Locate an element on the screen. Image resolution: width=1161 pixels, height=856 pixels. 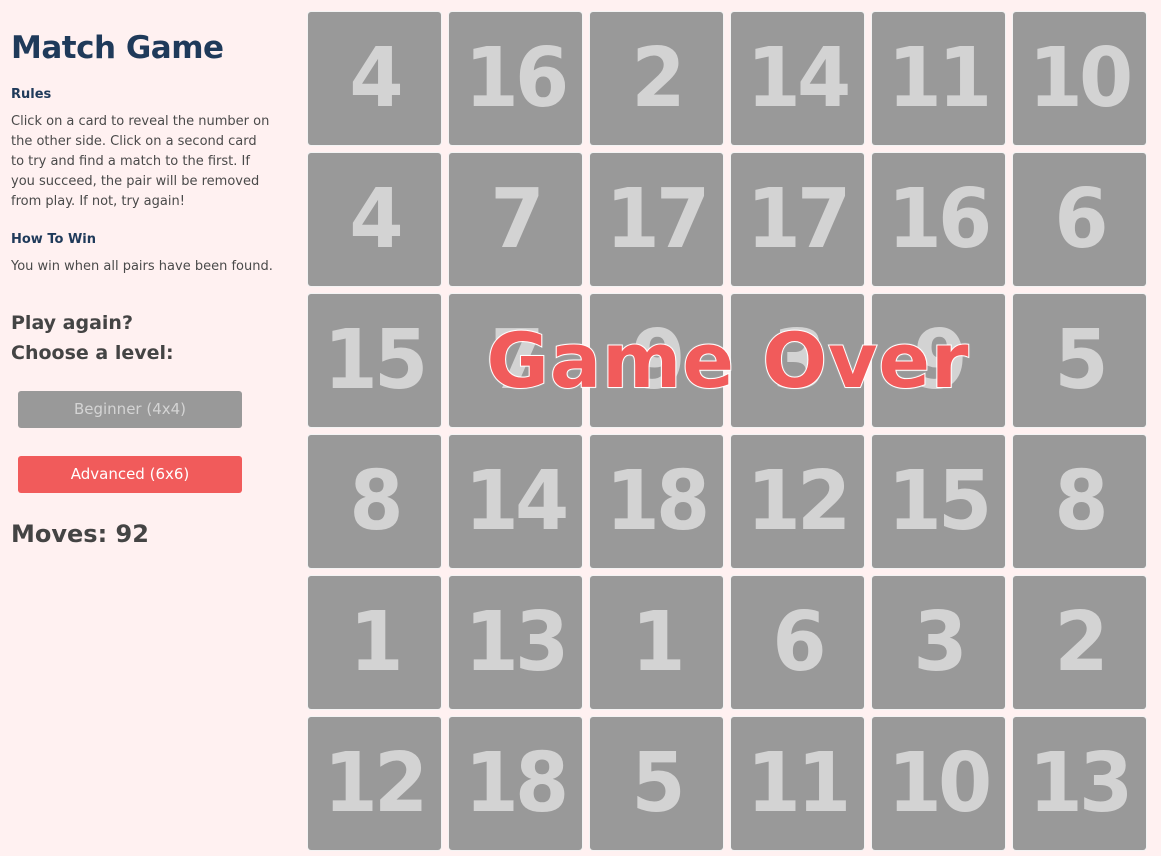
how-to-win-heading: How To Win is located at coordinates (53, 239).